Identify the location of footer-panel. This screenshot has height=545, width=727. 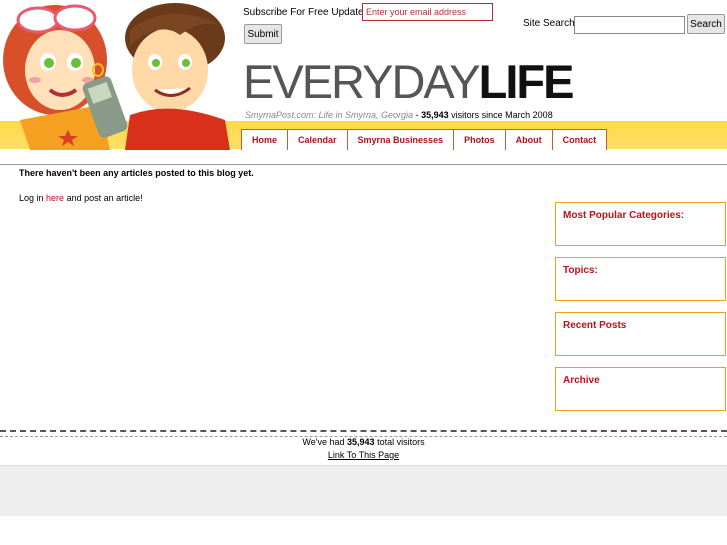
(363, 490).